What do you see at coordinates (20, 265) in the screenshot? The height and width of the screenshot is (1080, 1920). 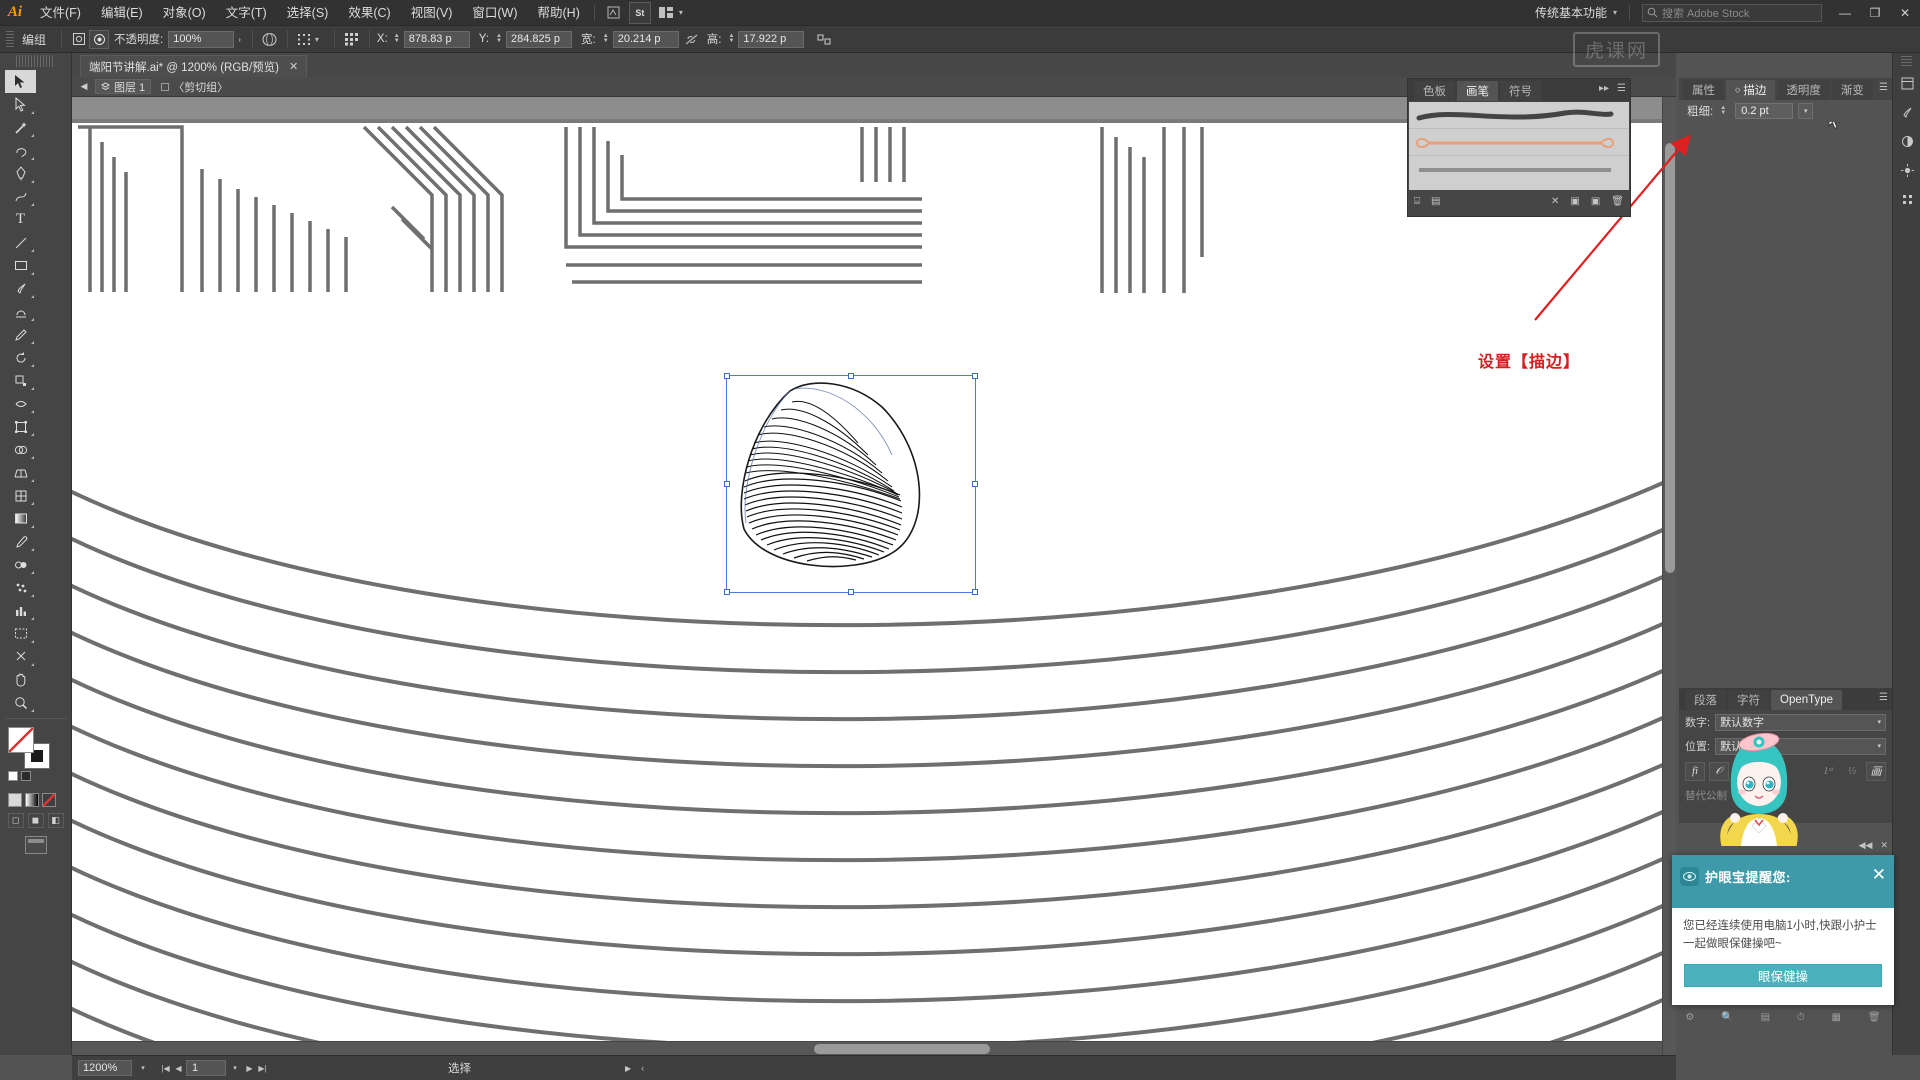 I see `rectangle-tool` at bounding box center [20, 265].